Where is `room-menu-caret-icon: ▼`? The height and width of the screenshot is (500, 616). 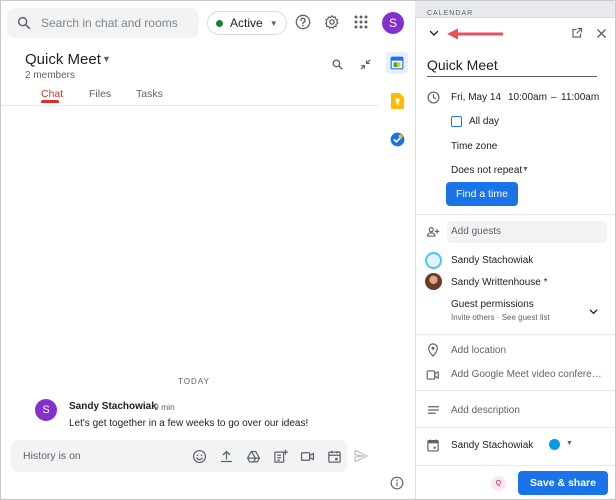
room-menu-caret-icon: ▼ is located at coordinates (106, 59).